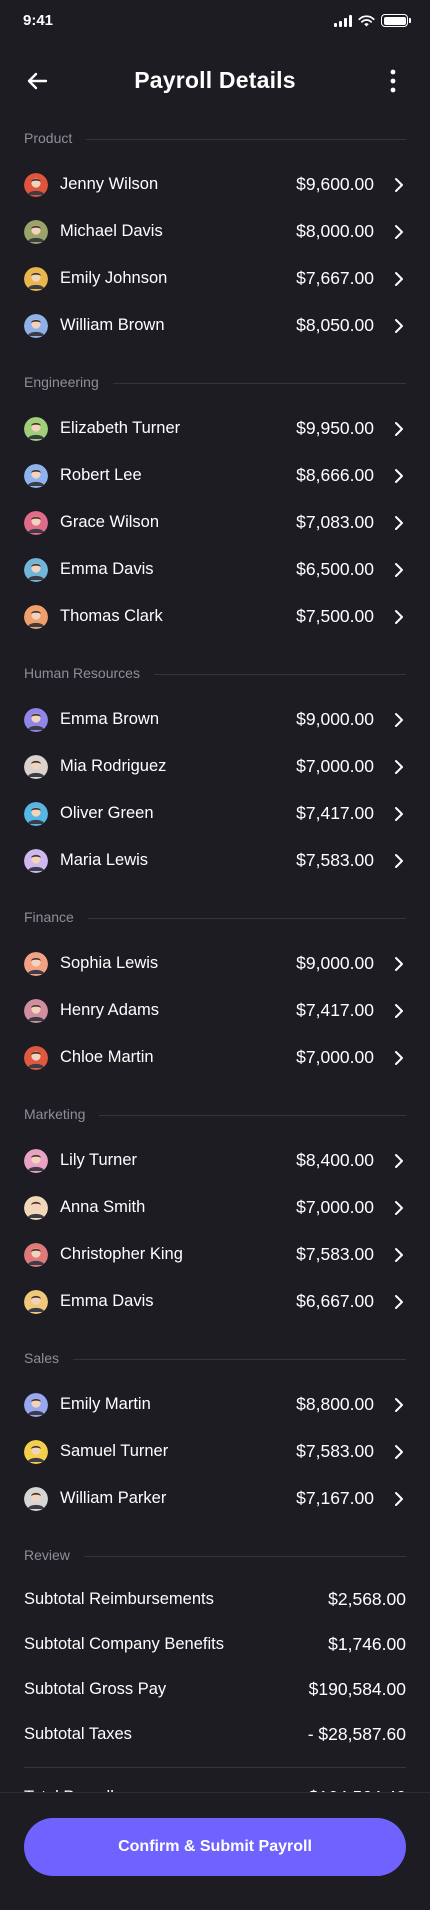 The height and width of the screenshot is (1910, 430). Describe the element at coordinates (215, 326) in the screenshot. I see `employee-row: William Brown $8,050.00` at that location.